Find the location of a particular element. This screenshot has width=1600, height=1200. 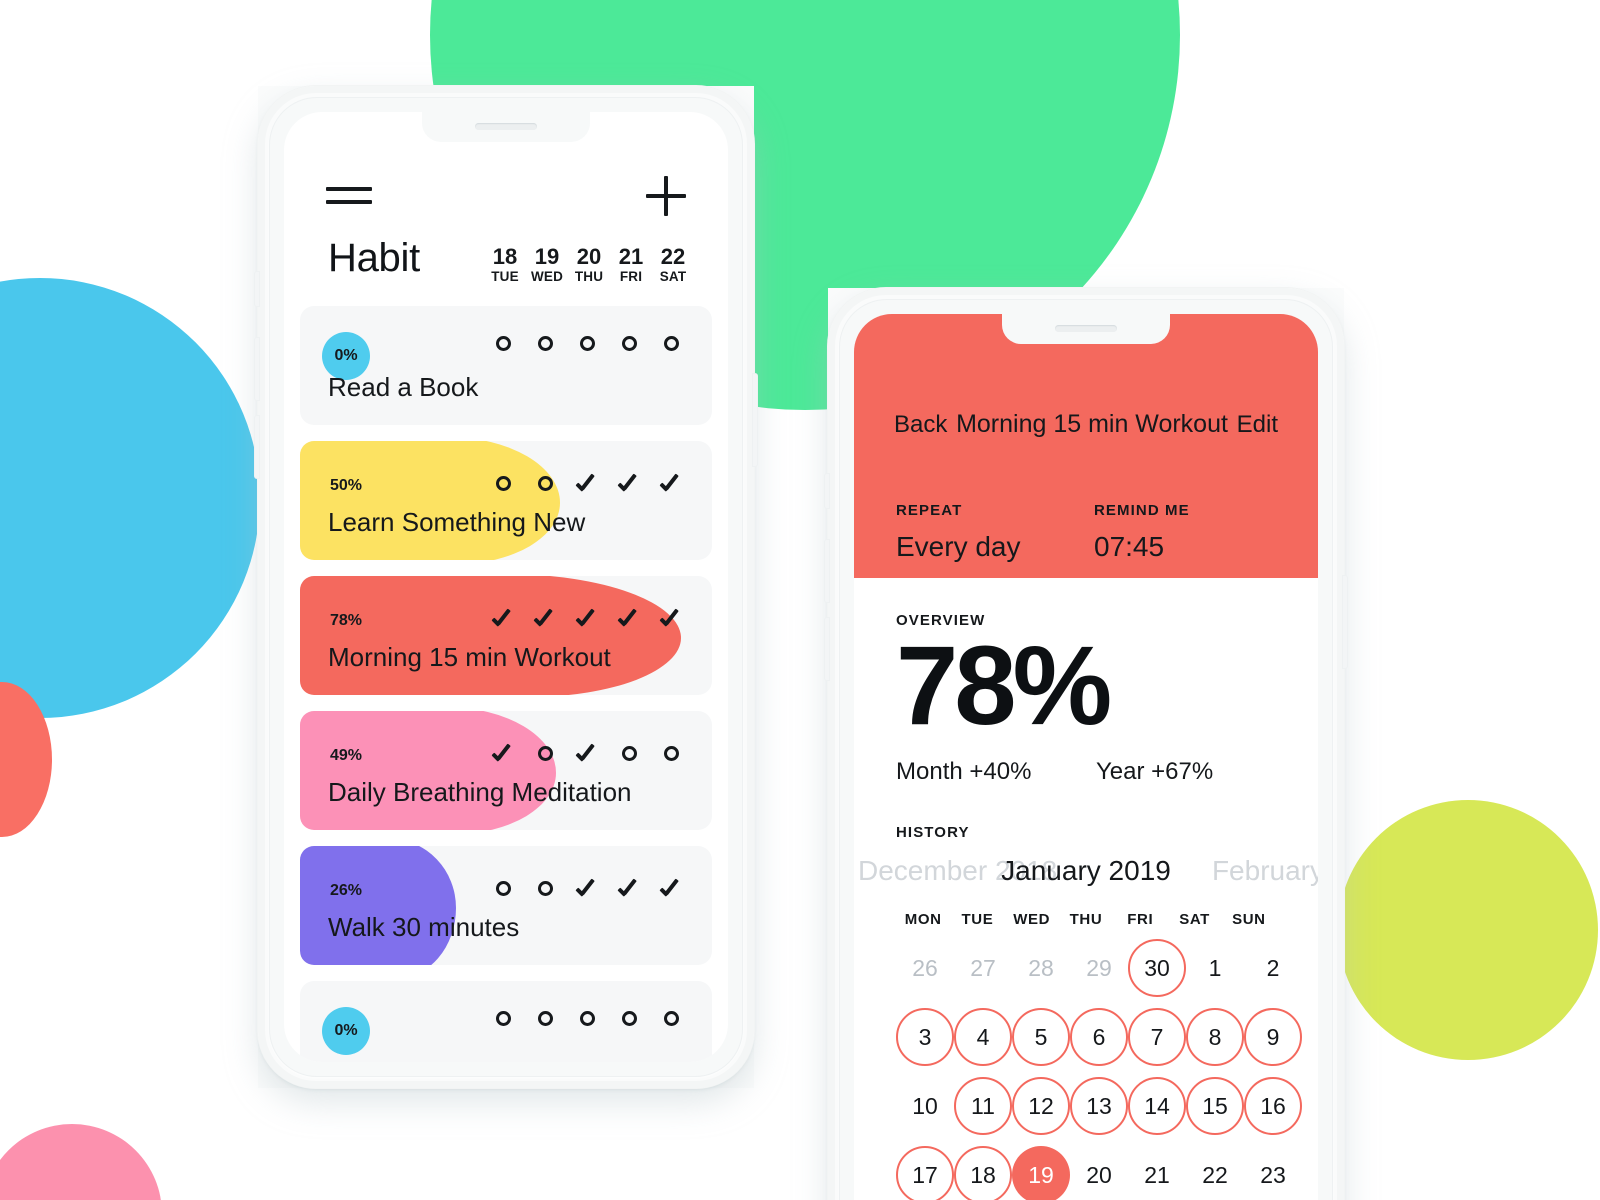

calendar-cell: 18 is located at coordinates (983, 1172).